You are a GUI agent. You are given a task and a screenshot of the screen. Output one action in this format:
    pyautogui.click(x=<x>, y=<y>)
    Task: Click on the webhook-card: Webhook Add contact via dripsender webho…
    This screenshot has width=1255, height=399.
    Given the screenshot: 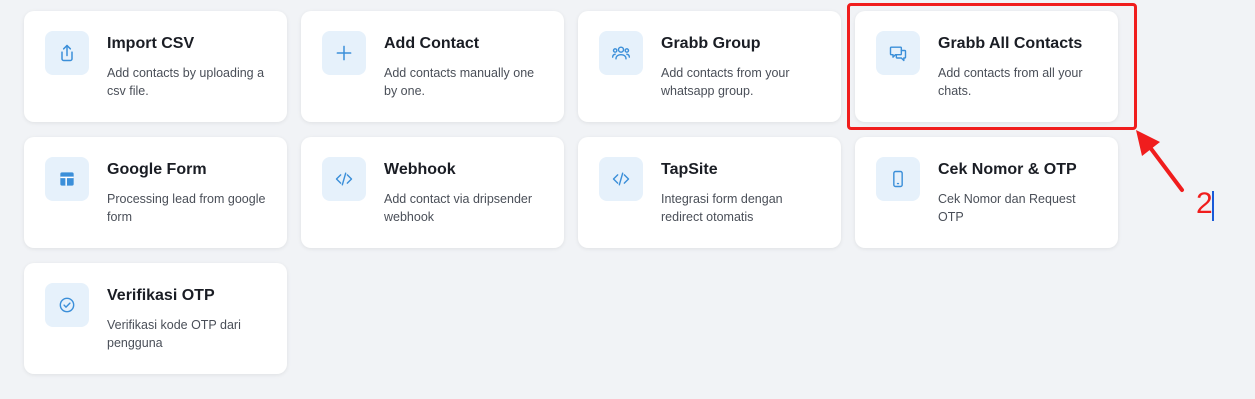 What is the action you would take?
    pyautogui.click(x=432, y=192)
    